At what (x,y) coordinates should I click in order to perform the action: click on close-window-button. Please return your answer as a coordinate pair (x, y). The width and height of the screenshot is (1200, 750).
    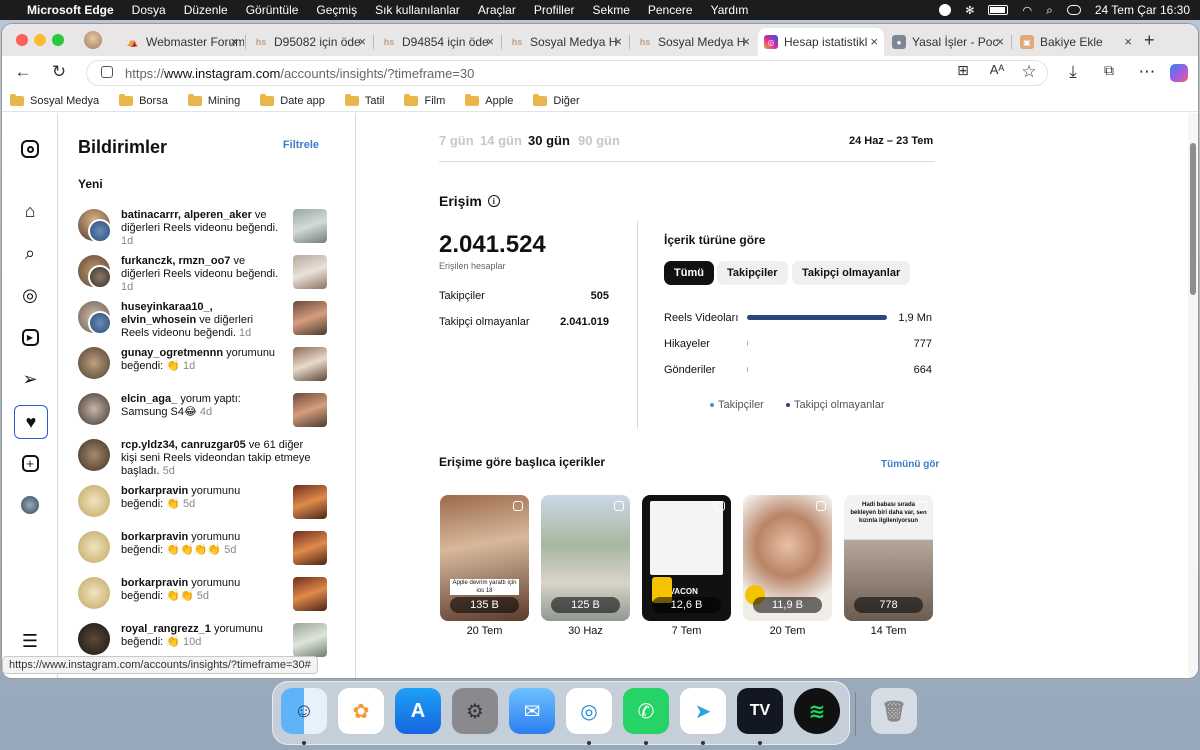
    Looking at the image, I should click on (22, 40).